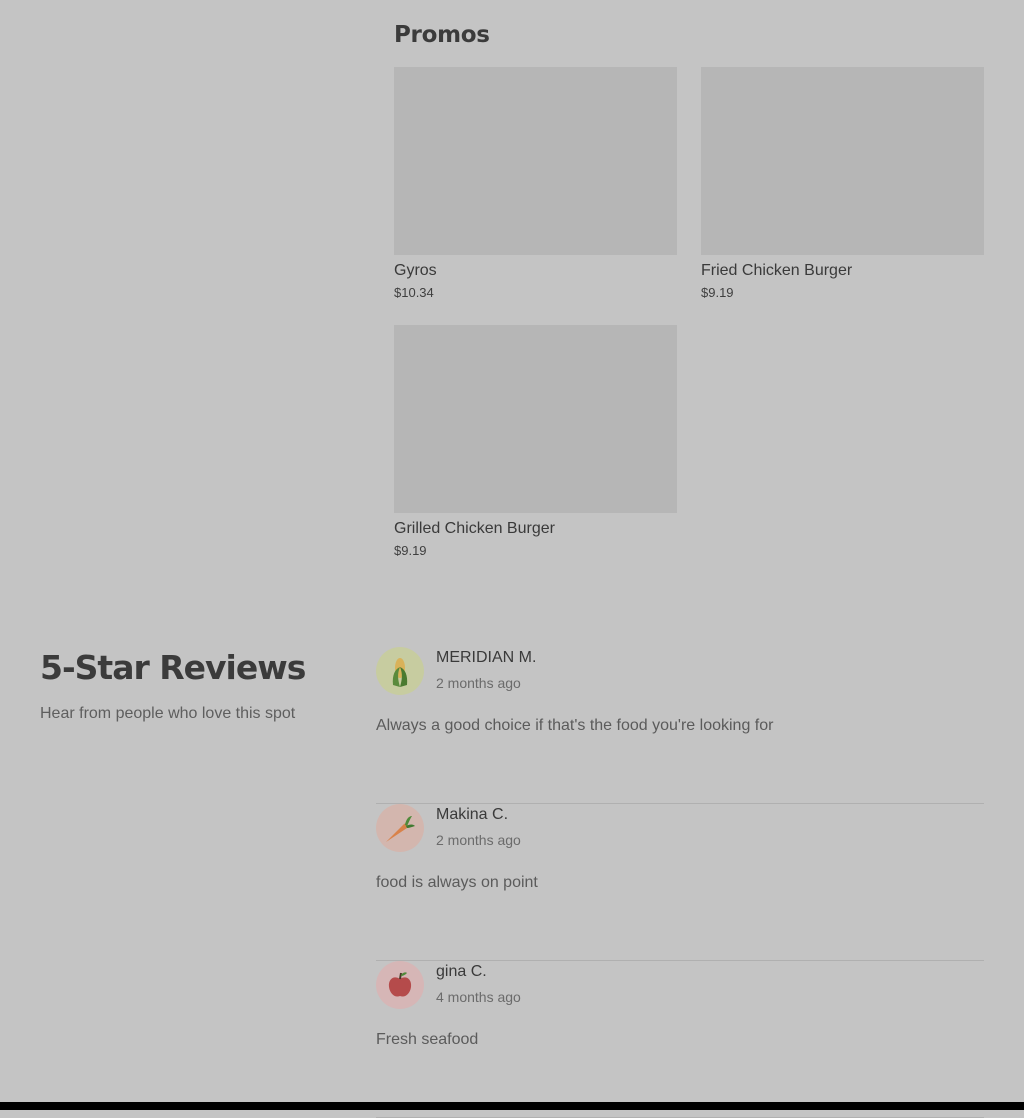  Describe the element at coordinates (535, 529) in the screenshot. I see `promo-item-name: Grilled Chicken Burger` at that location.